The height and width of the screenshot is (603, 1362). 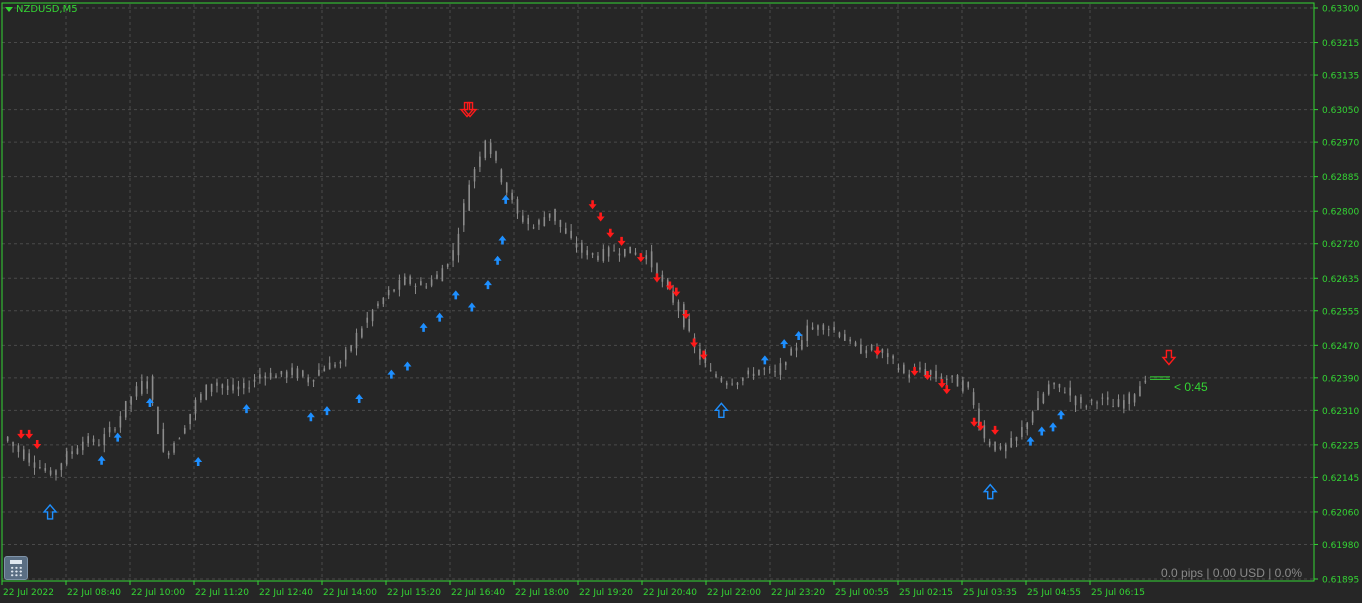 I want to click on y-tick-label: 0.62225, so click(x=1340, y=446).